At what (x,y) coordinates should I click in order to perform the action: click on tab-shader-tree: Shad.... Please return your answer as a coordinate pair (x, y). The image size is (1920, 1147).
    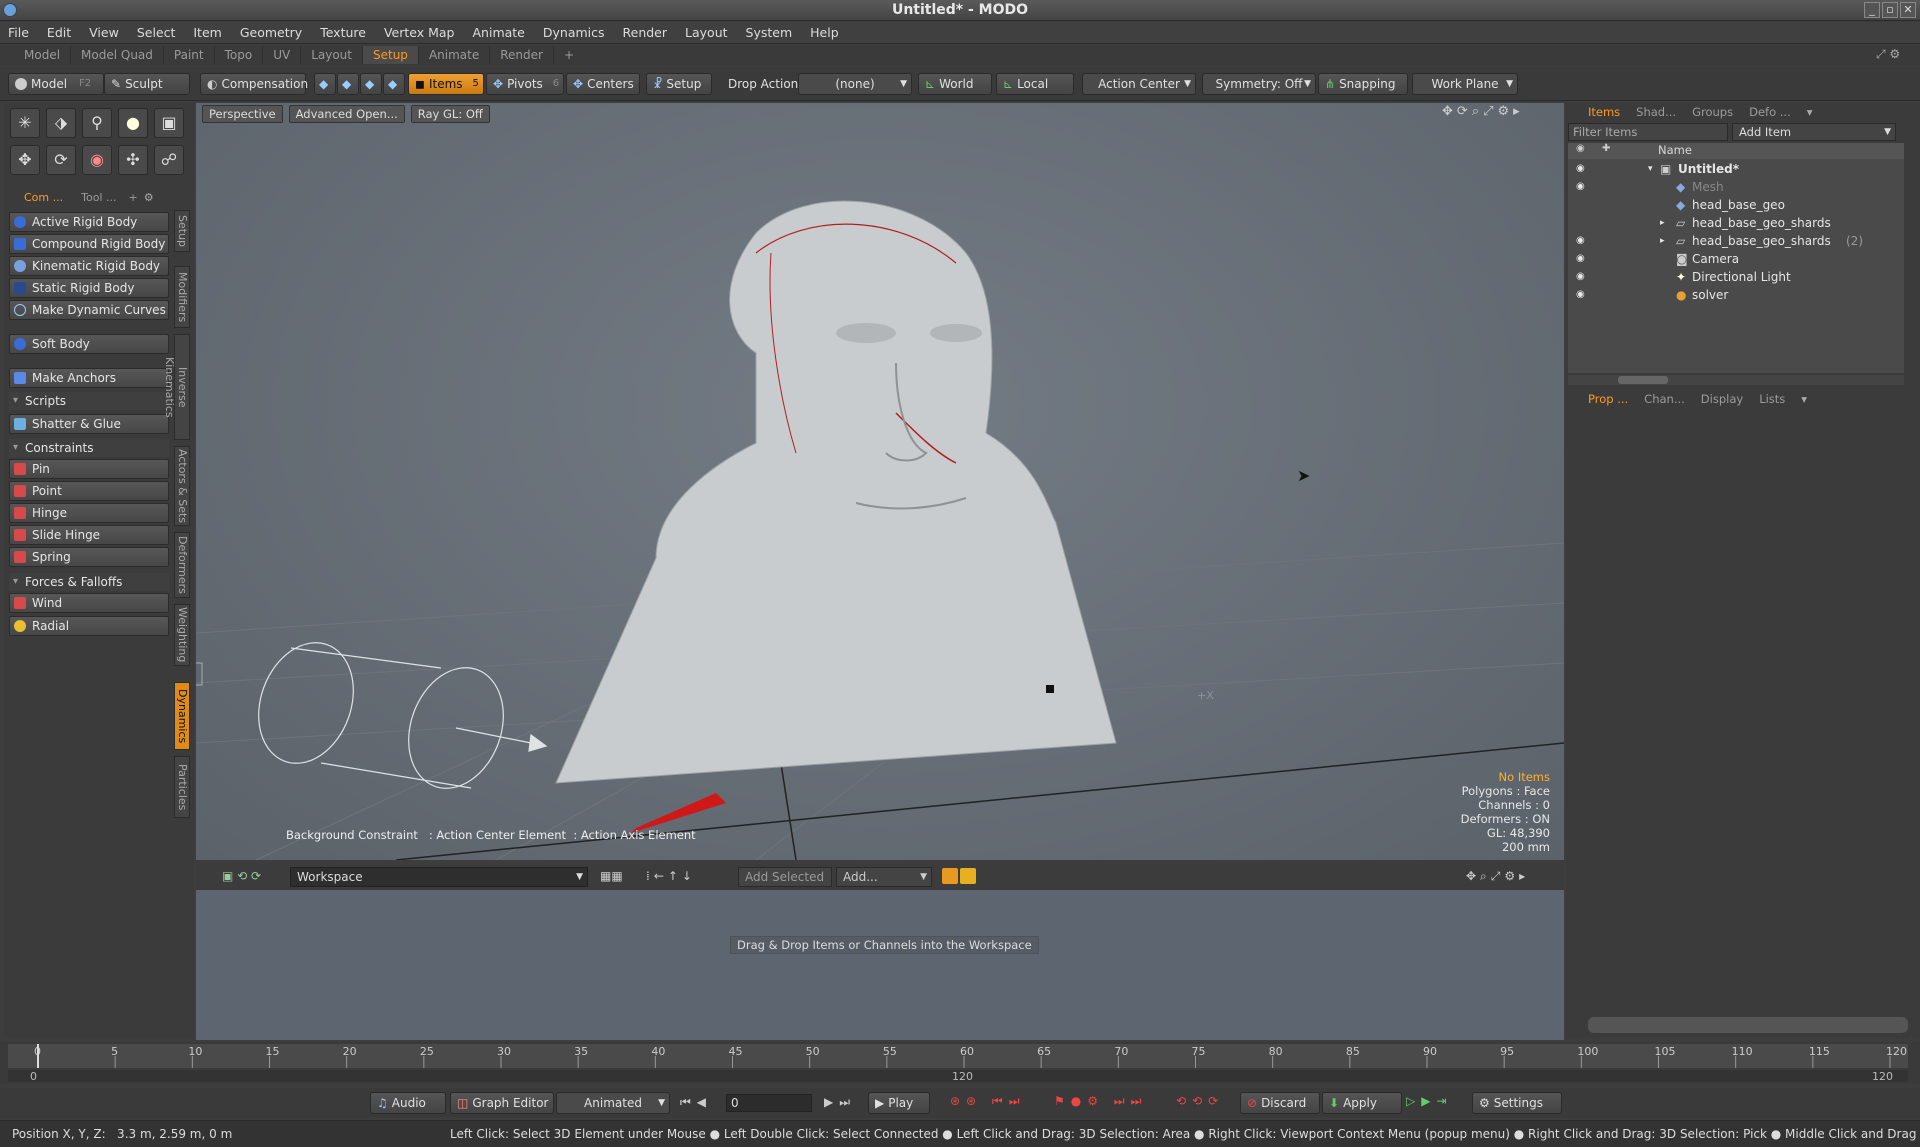
    Looking at the image, I should click on (1656, 112).